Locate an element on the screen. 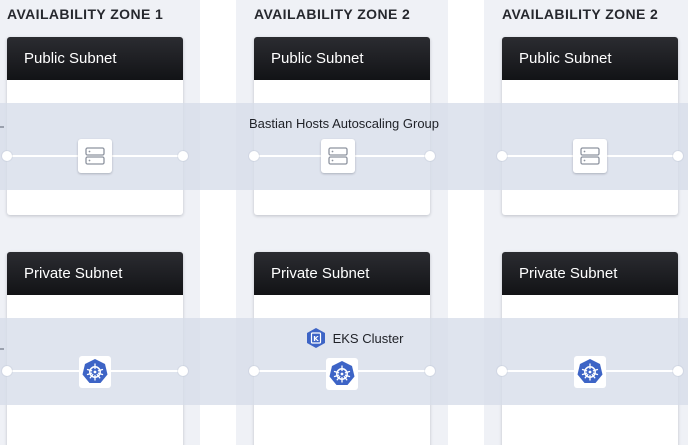 The width and height of the screenshot is (688, 445). availability-zone-title-3: AVAILABILITY ZONE 2 is located at coordinates (580, 14).